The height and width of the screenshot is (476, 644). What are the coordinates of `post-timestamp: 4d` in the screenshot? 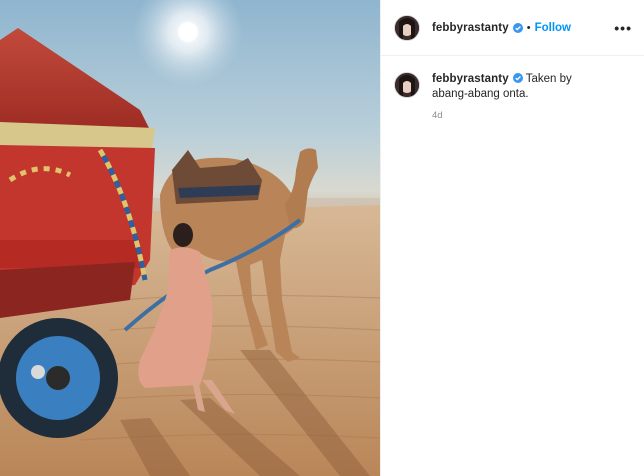 It's located at (521, 115).